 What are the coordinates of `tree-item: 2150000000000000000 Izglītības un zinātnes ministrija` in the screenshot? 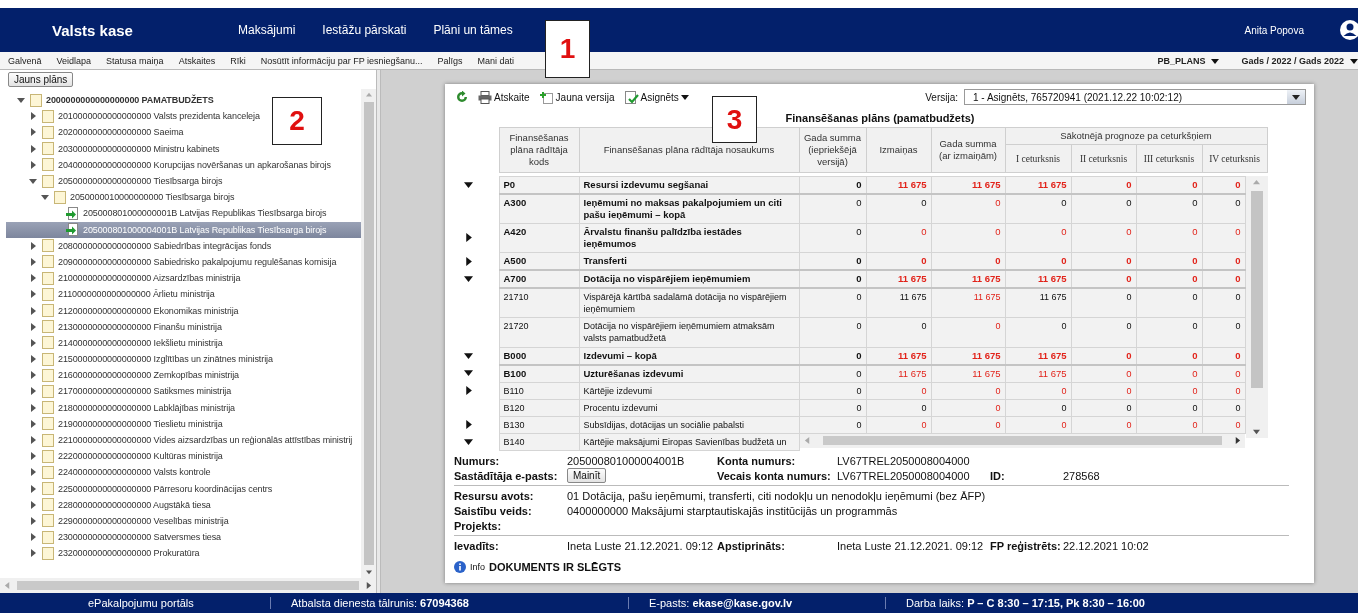 It's located at (139, 359).